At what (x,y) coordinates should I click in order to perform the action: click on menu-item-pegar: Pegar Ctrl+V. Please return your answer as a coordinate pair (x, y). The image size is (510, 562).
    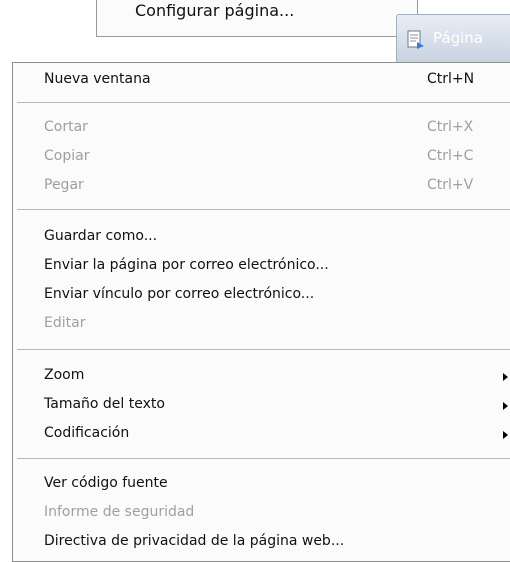
    Looking at the image, I should click on (261, 187).